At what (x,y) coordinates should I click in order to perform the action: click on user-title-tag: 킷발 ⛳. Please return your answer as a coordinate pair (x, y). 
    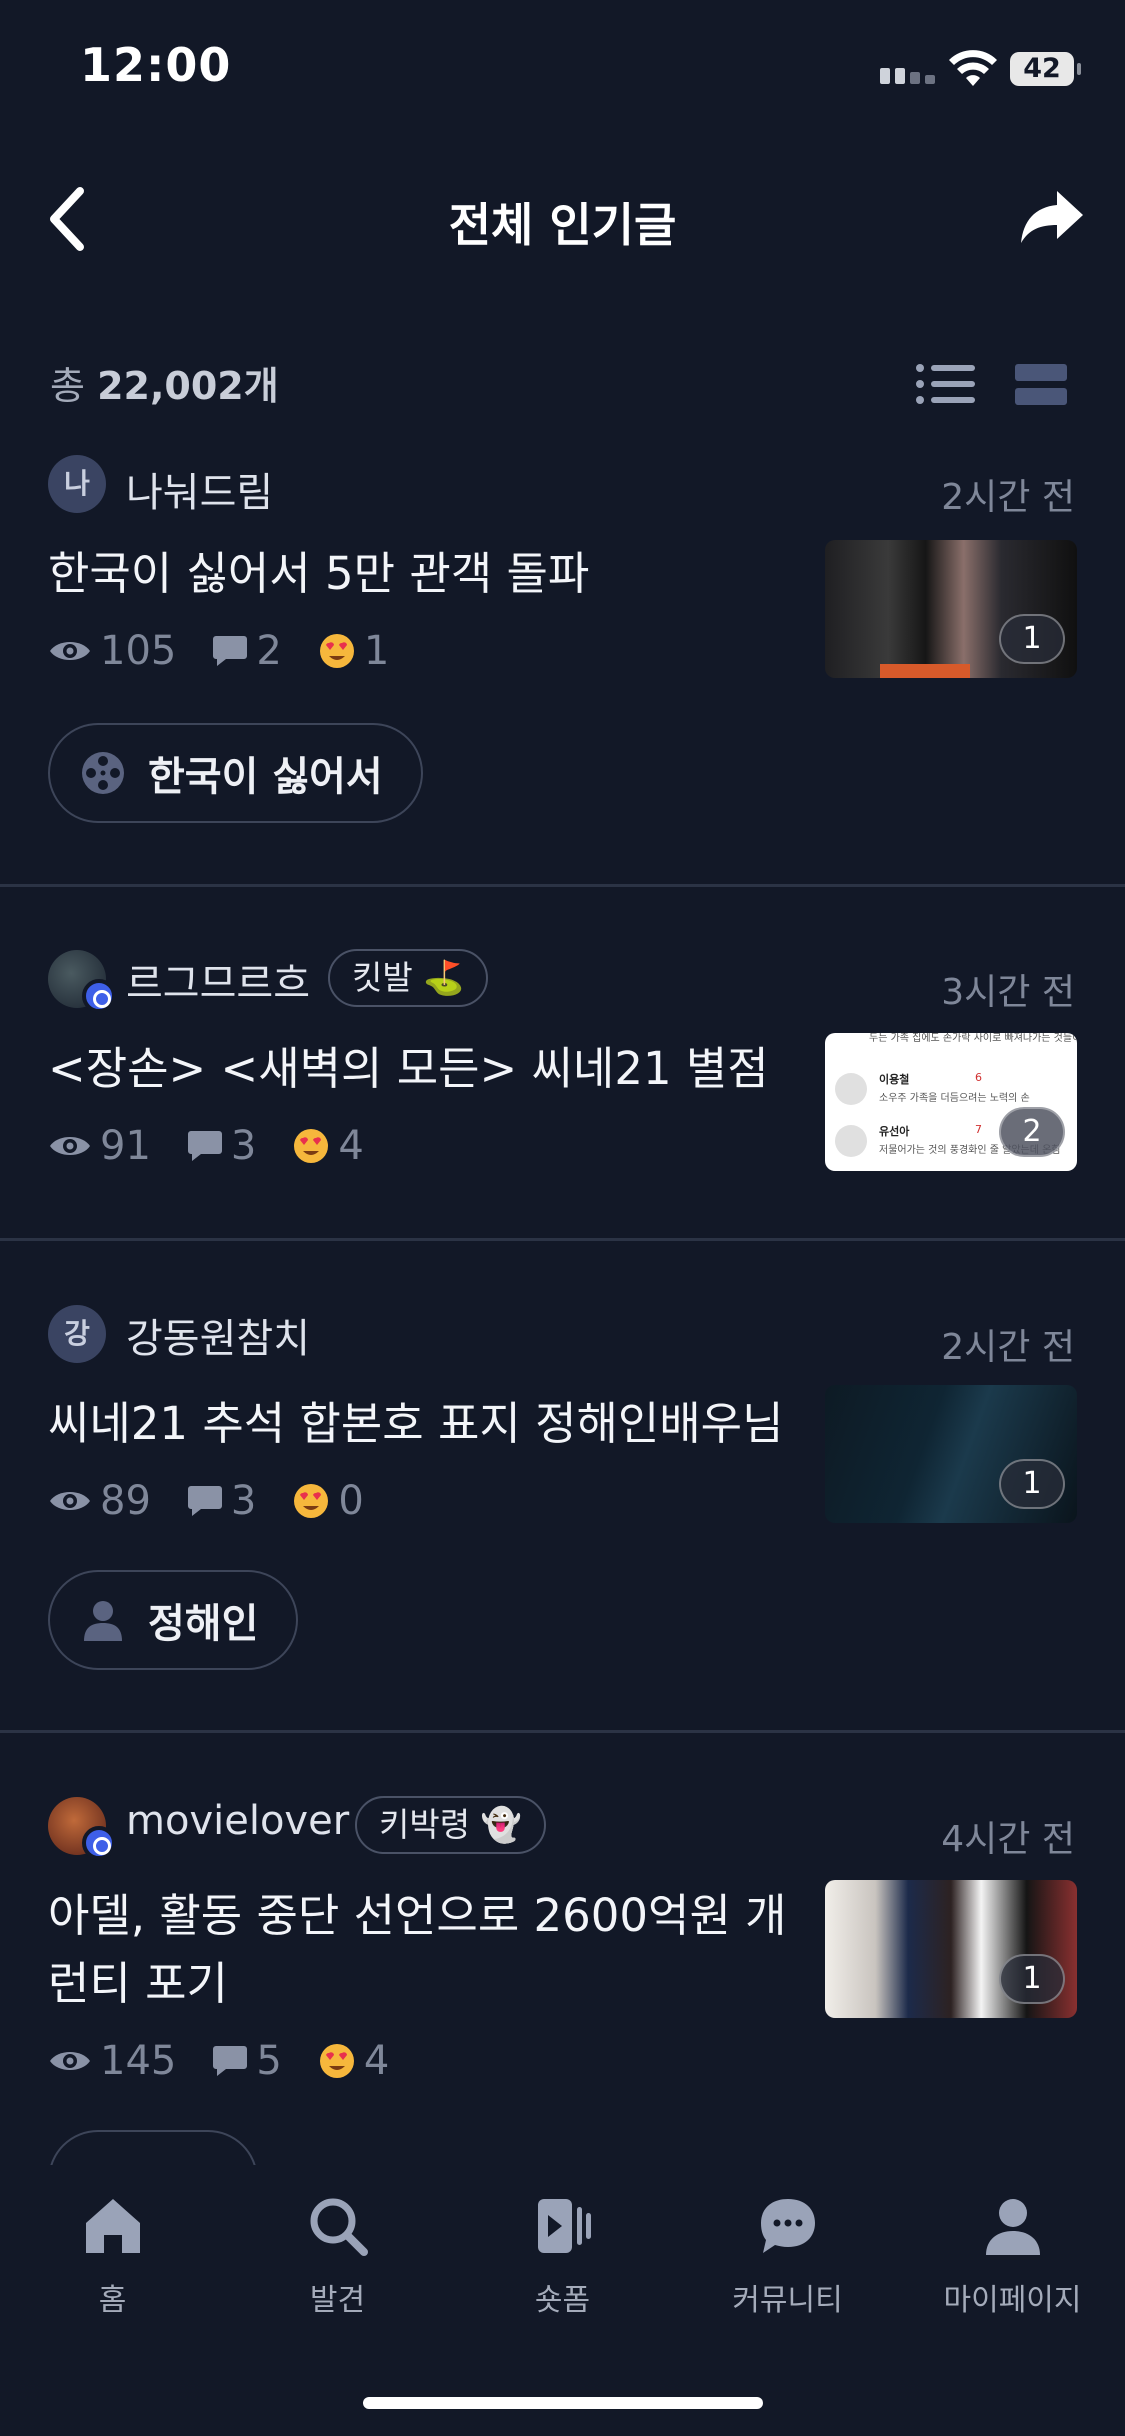
    Looking at the image, I should click on (408, 978).